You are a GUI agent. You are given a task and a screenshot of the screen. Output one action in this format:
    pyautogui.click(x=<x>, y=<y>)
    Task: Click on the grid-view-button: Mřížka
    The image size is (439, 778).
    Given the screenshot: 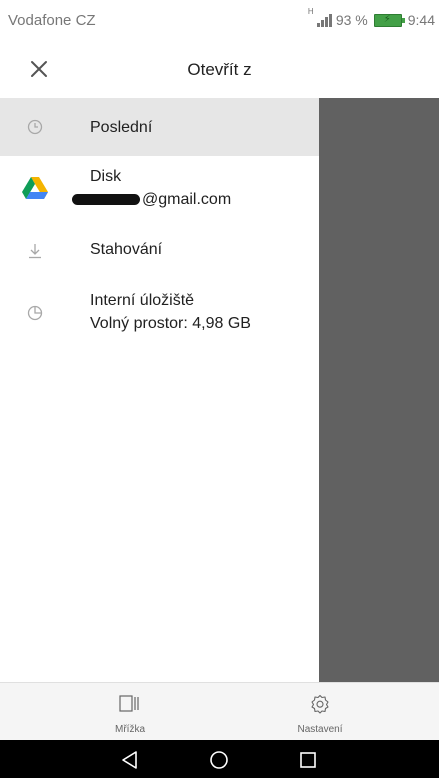 What is the action you would take?
    pyautogui.click(x=130, y=712)
    